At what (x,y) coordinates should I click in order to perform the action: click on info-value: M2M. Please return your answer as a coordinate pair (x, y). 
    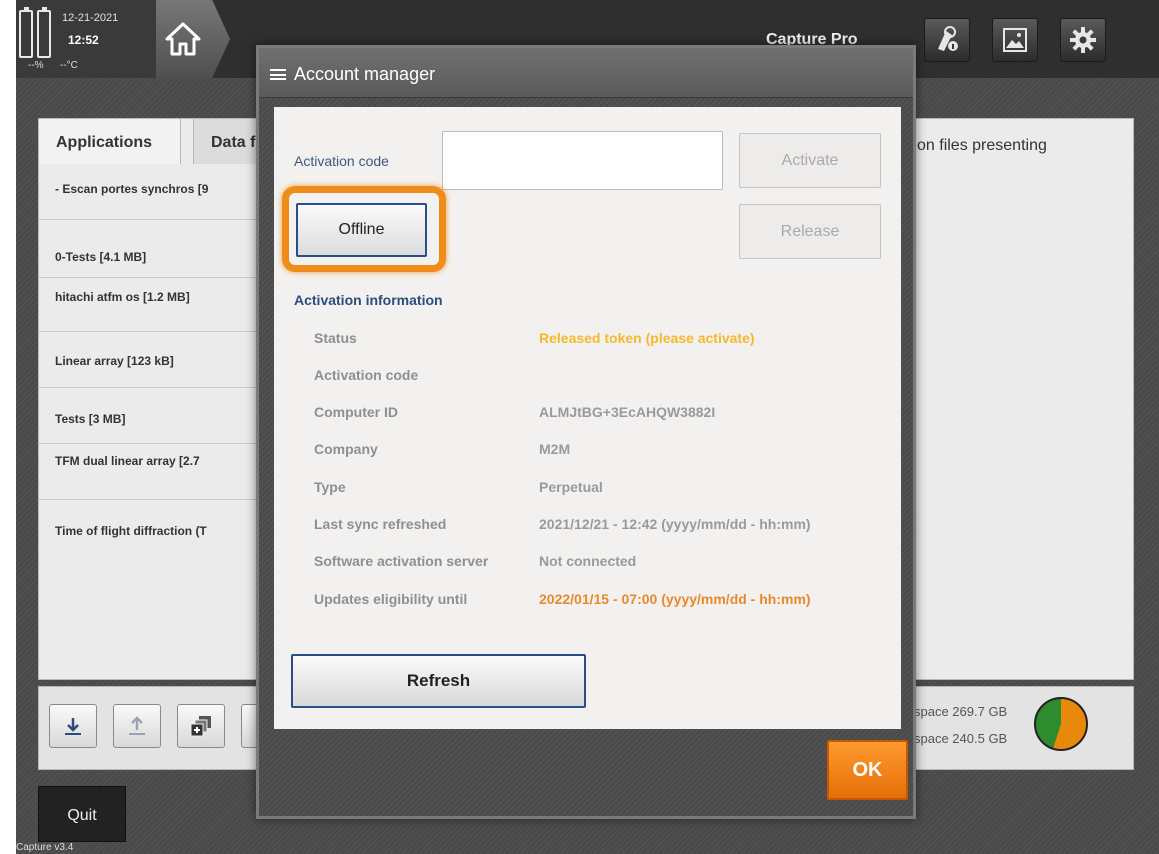
    Looking at the image, I should click on (555, 449).